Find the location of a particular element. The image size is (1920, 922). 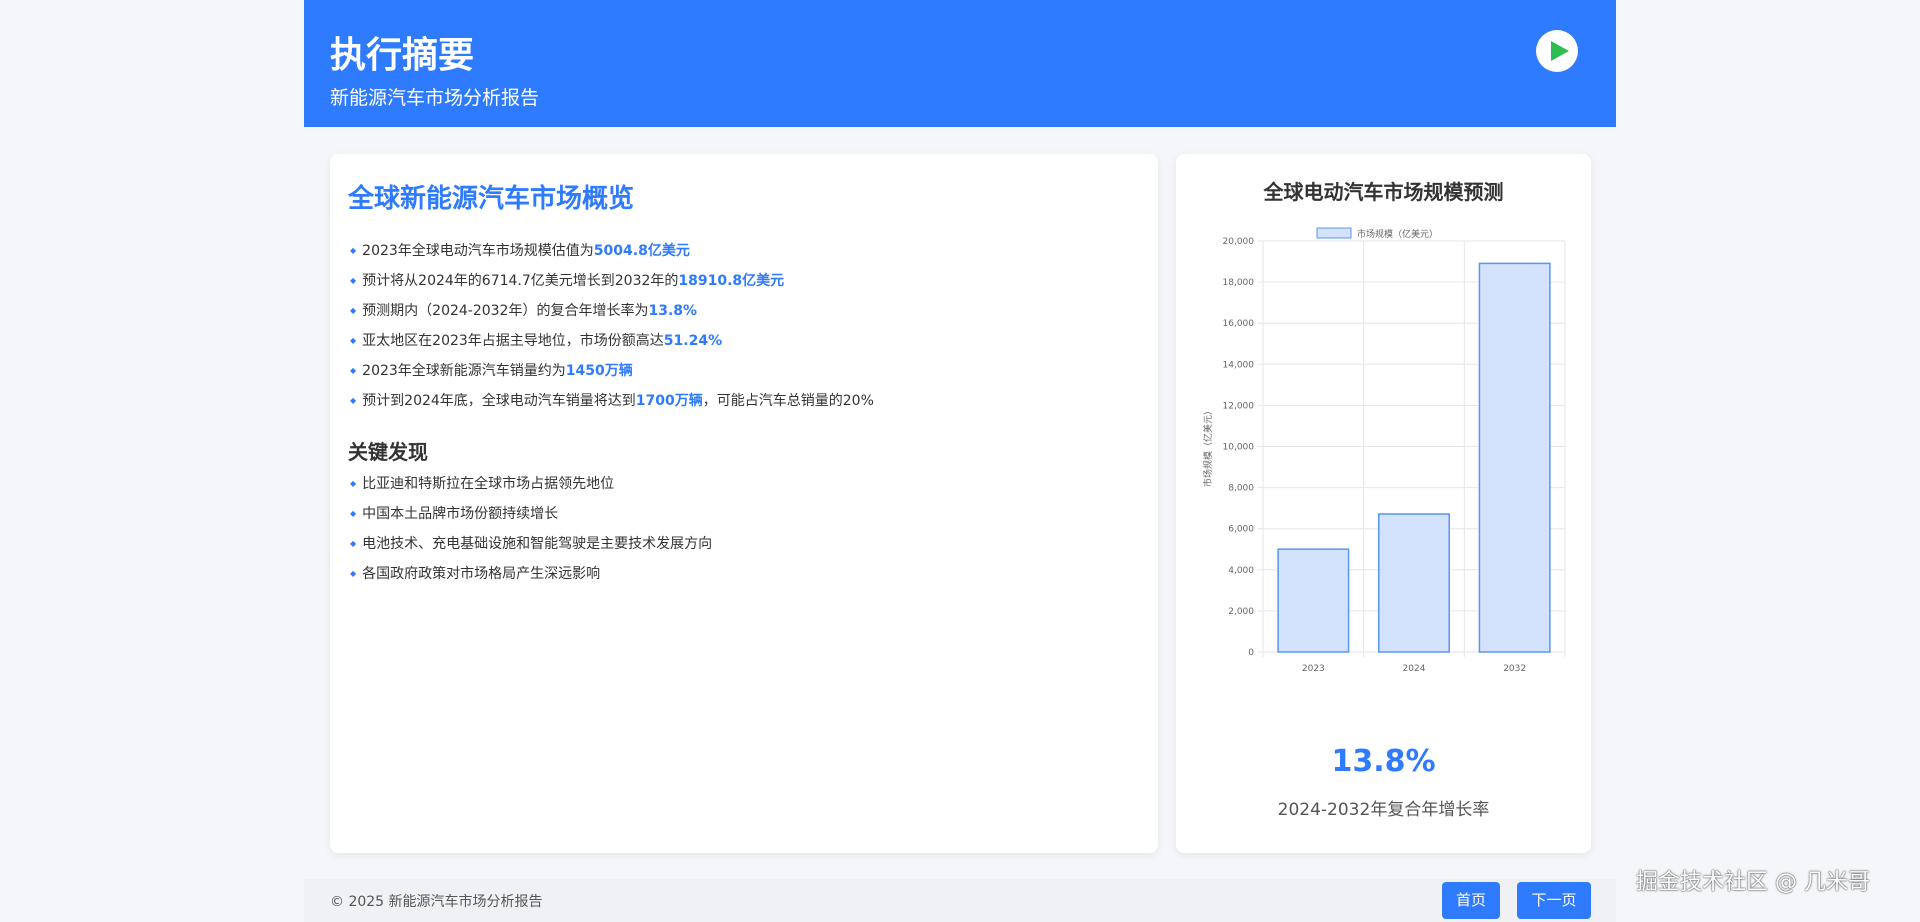

page-subtitle: 新能源汽车市场分析报告 is located at coordinates (435, 98).